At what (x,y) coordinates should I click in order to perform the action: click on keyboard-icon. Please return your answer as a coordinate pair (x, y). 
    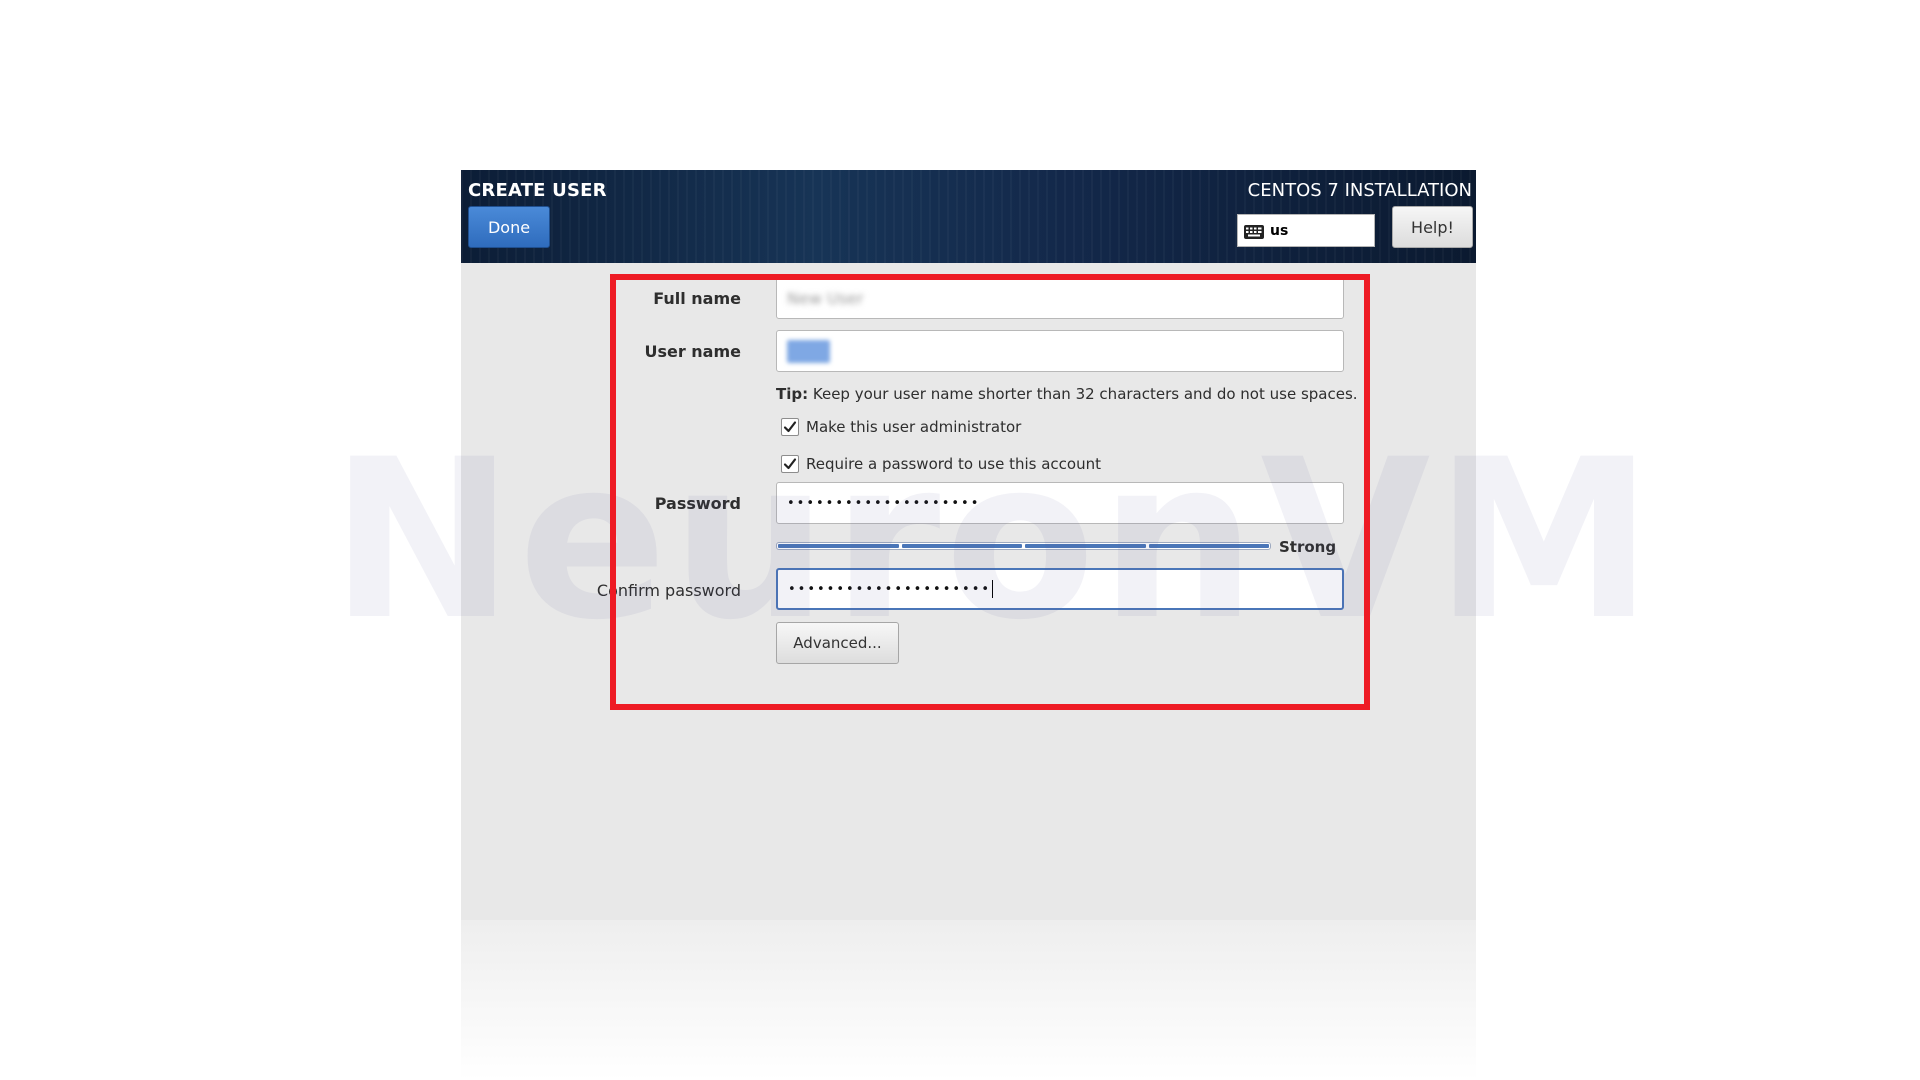
    Looking at the image, I should click on (1254, 231).